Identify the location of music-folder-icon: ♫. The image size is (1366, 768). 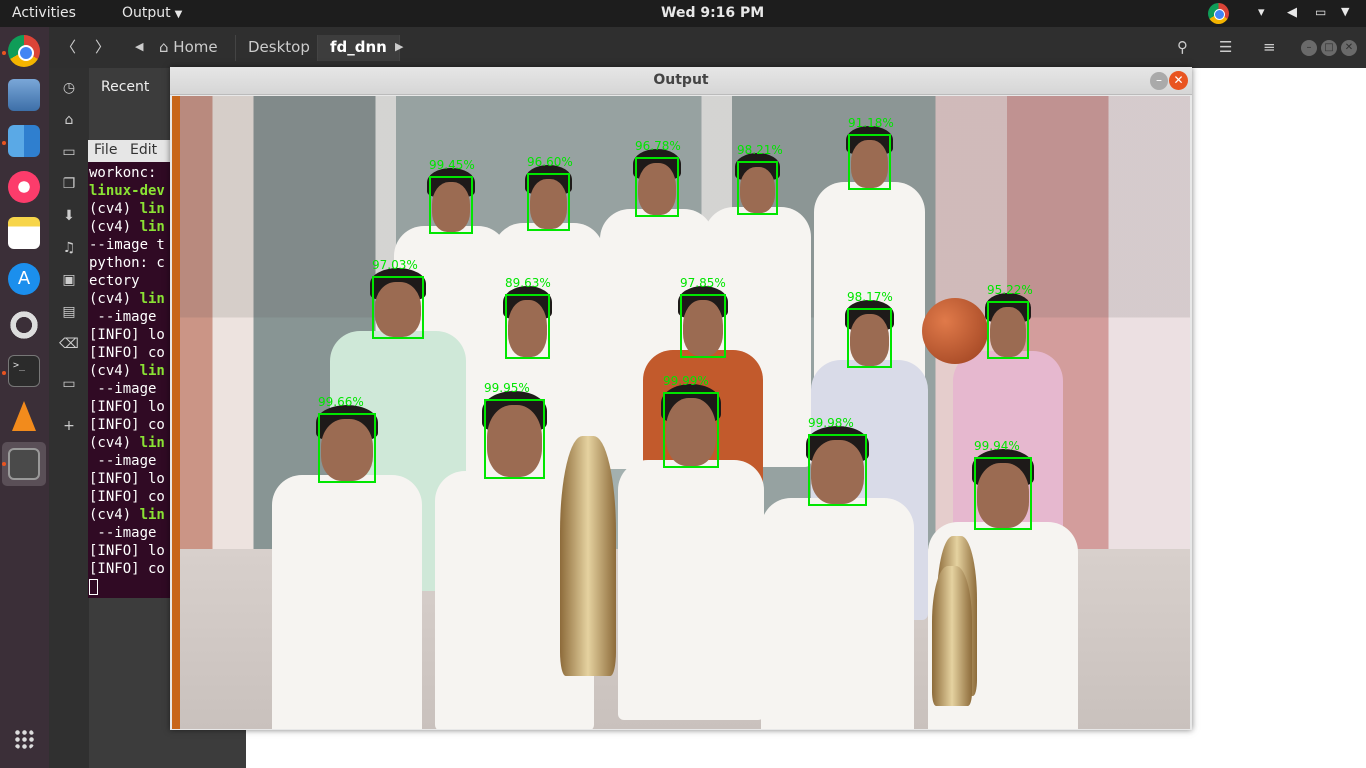
(69, 248).